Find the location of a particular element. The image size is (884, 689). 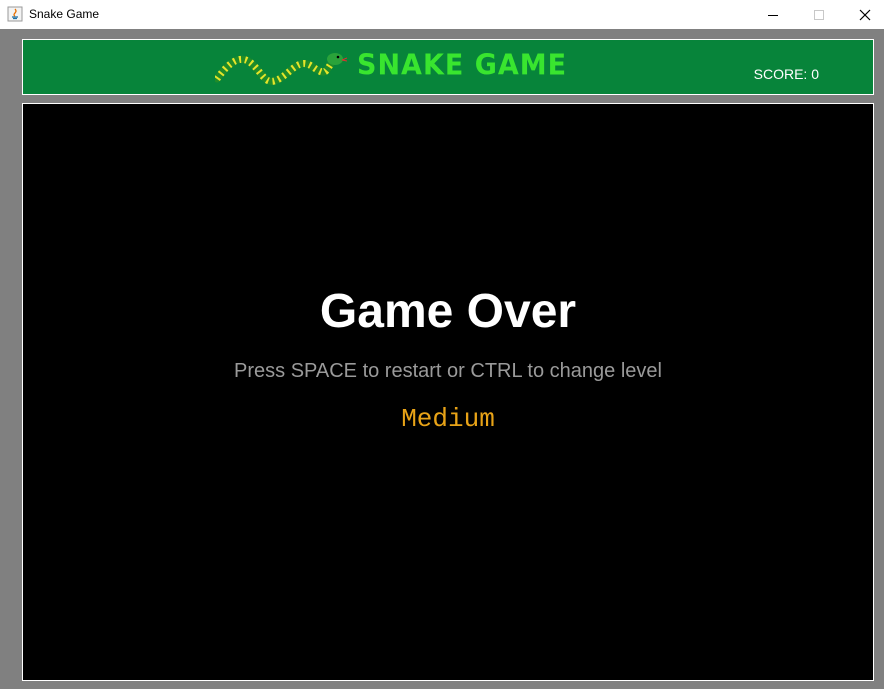

snake-icon is located at coordinates (281, 69).